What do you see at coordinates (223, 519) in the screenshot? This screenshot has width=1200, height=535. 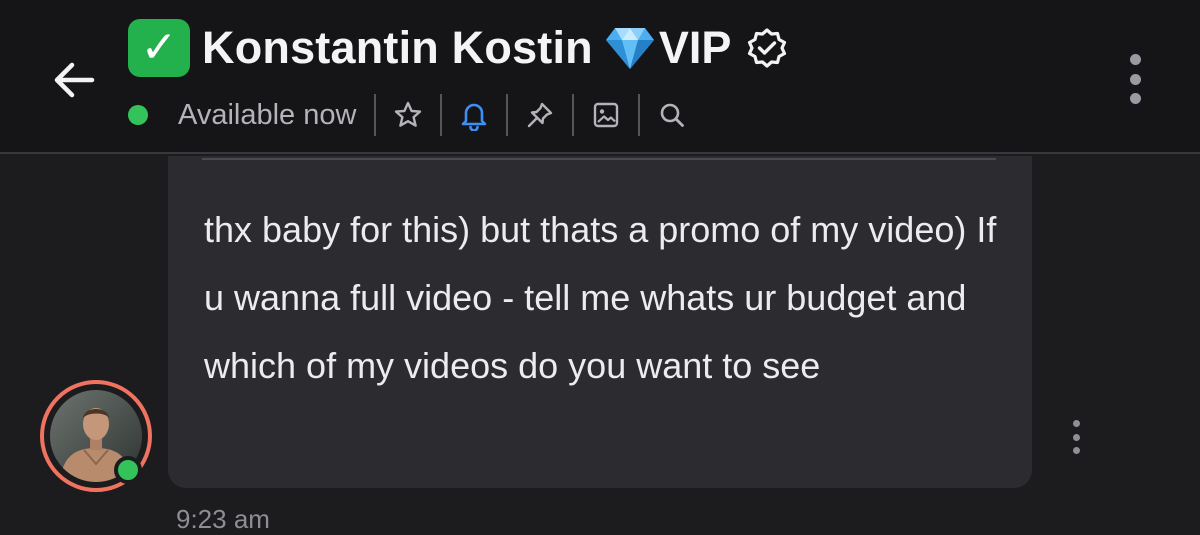 I see `message-timestamp: 9:23 am` at bounding box center [223, 519].